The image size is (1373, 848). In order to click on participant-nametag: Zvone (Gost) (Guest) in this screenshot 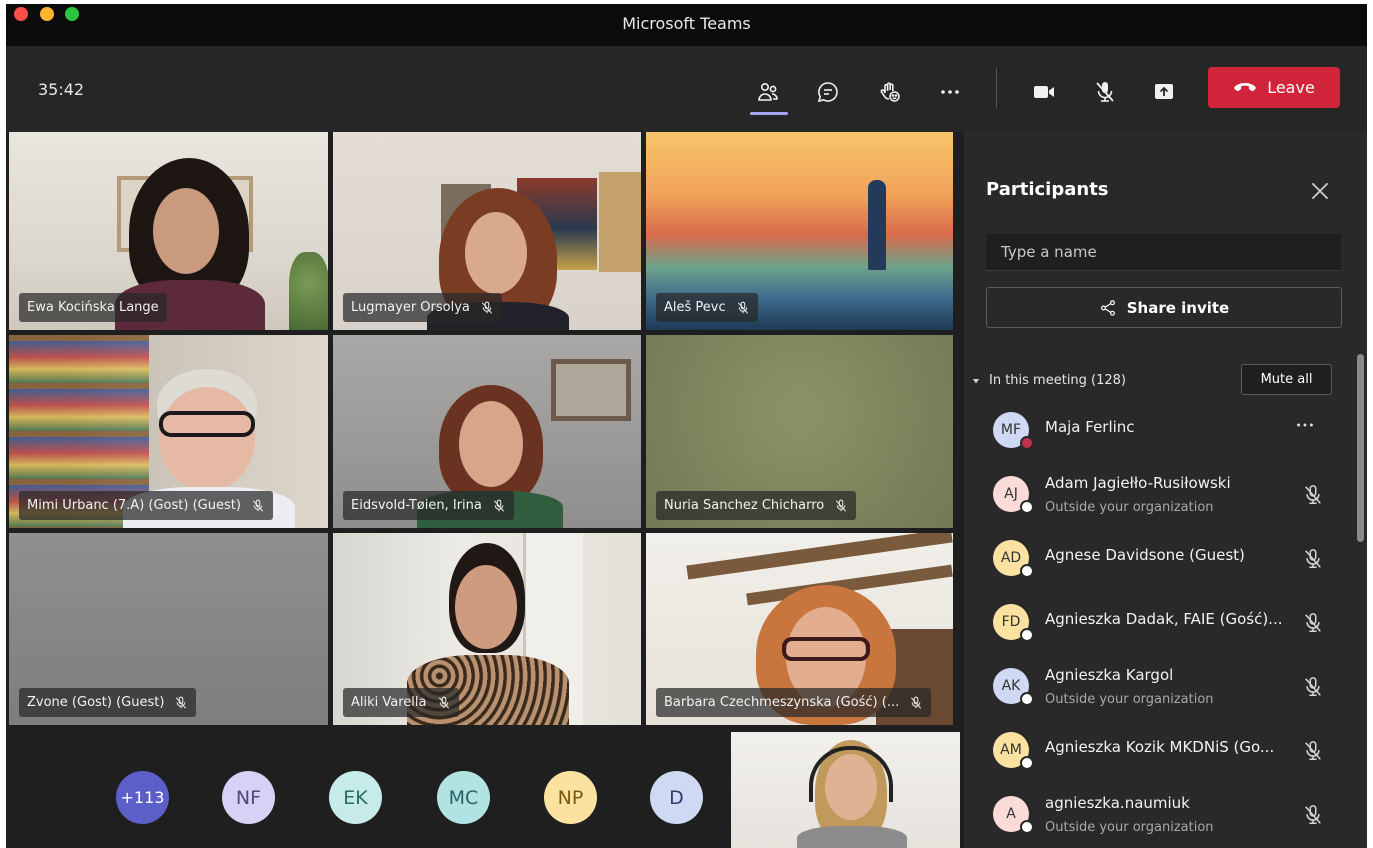, I will do `click(108, 702)`.